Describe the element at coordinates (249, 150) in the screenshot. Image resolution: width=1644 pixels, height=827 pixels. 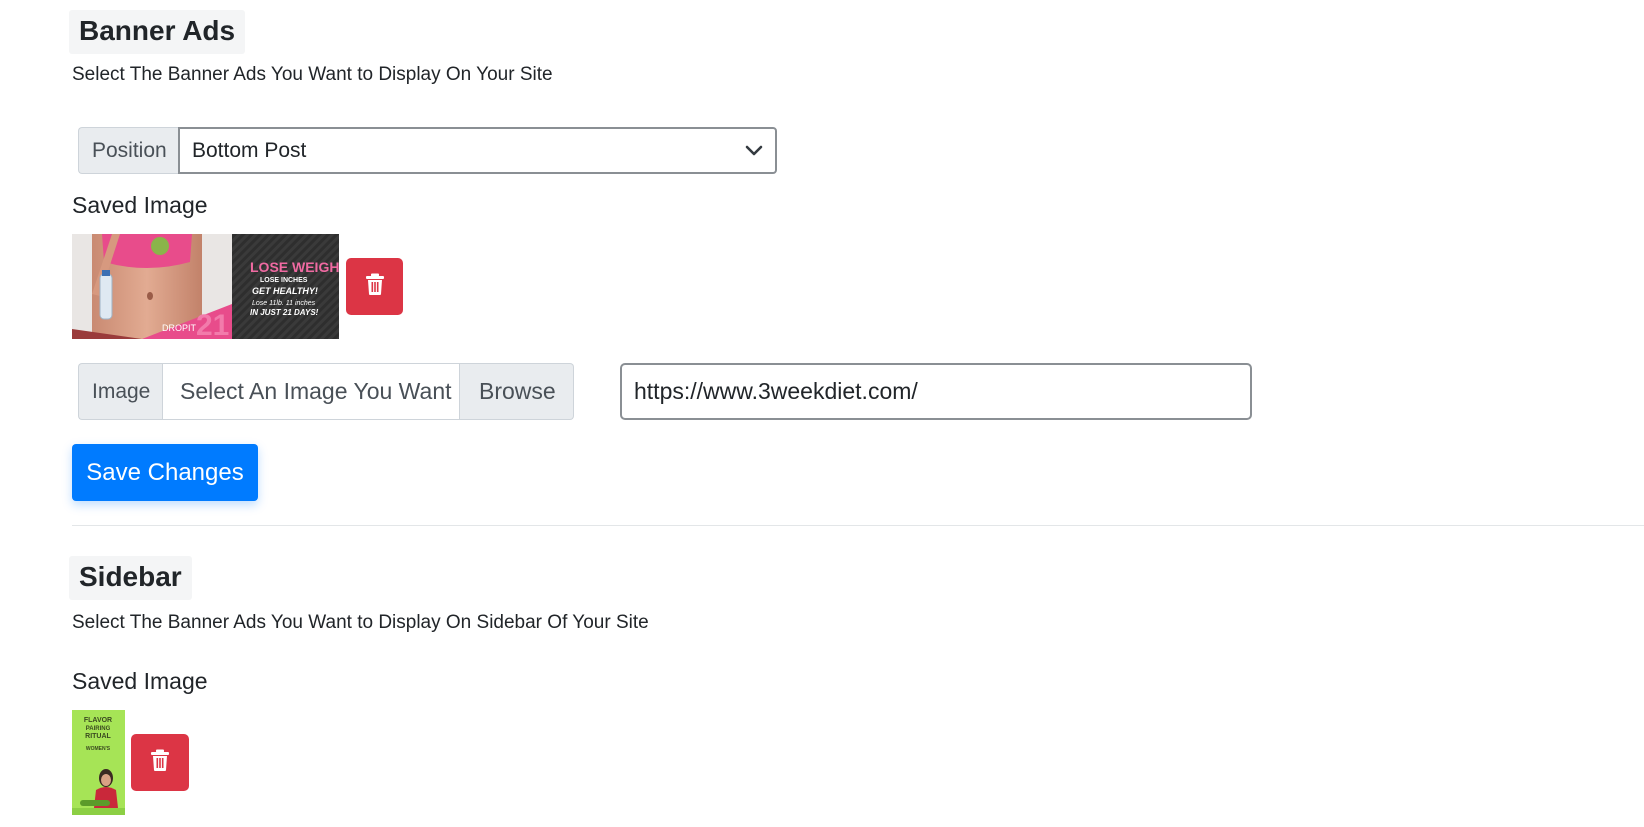
I see `position-select-value: Bottom Post` at that location.